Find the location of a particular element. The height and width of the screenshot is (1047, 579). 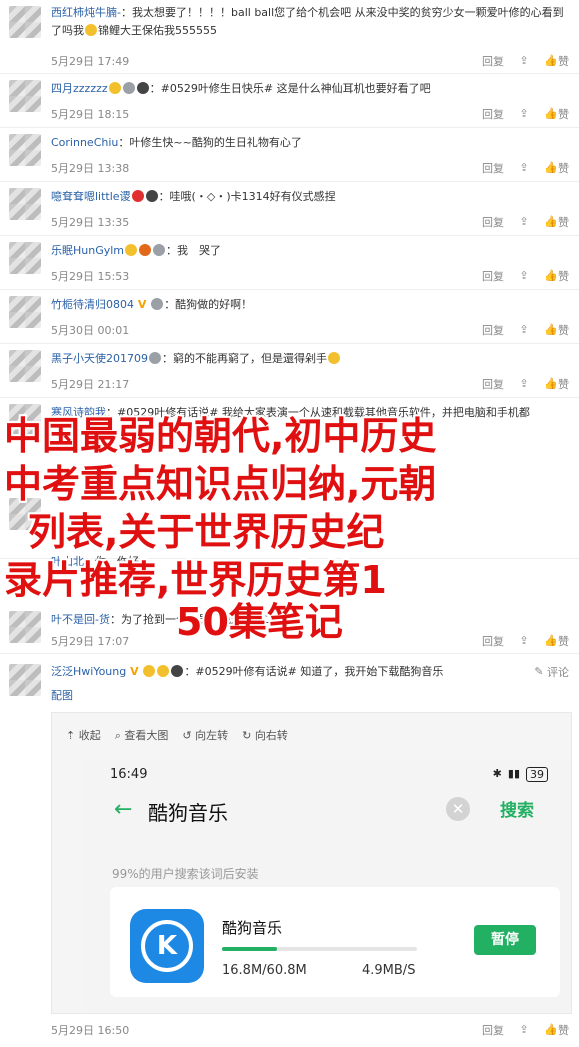

comment-time: 5月30日 00:01 is located at coordinates (90, 330).